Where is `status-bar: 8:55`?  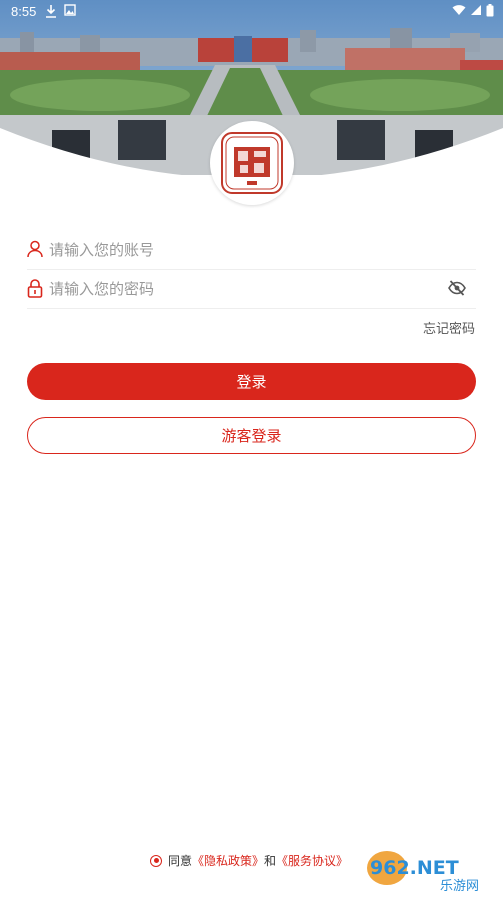
status-bar: 8:55 is located at coordinates (251, 12).